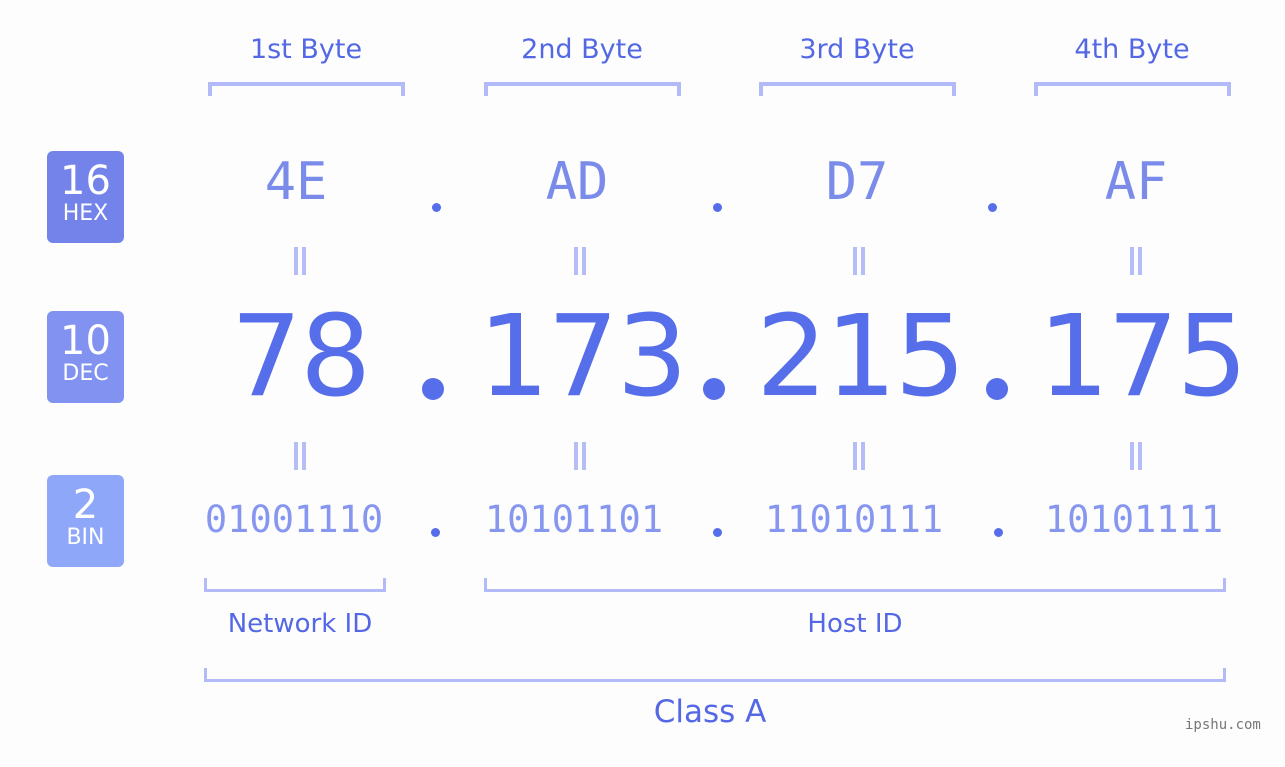 The image size is (1285, 767). What do you see at coordinates (574, 519) in the screenshot?
I see `bin-value-2: 10101101` at bounding box center [574, 519].